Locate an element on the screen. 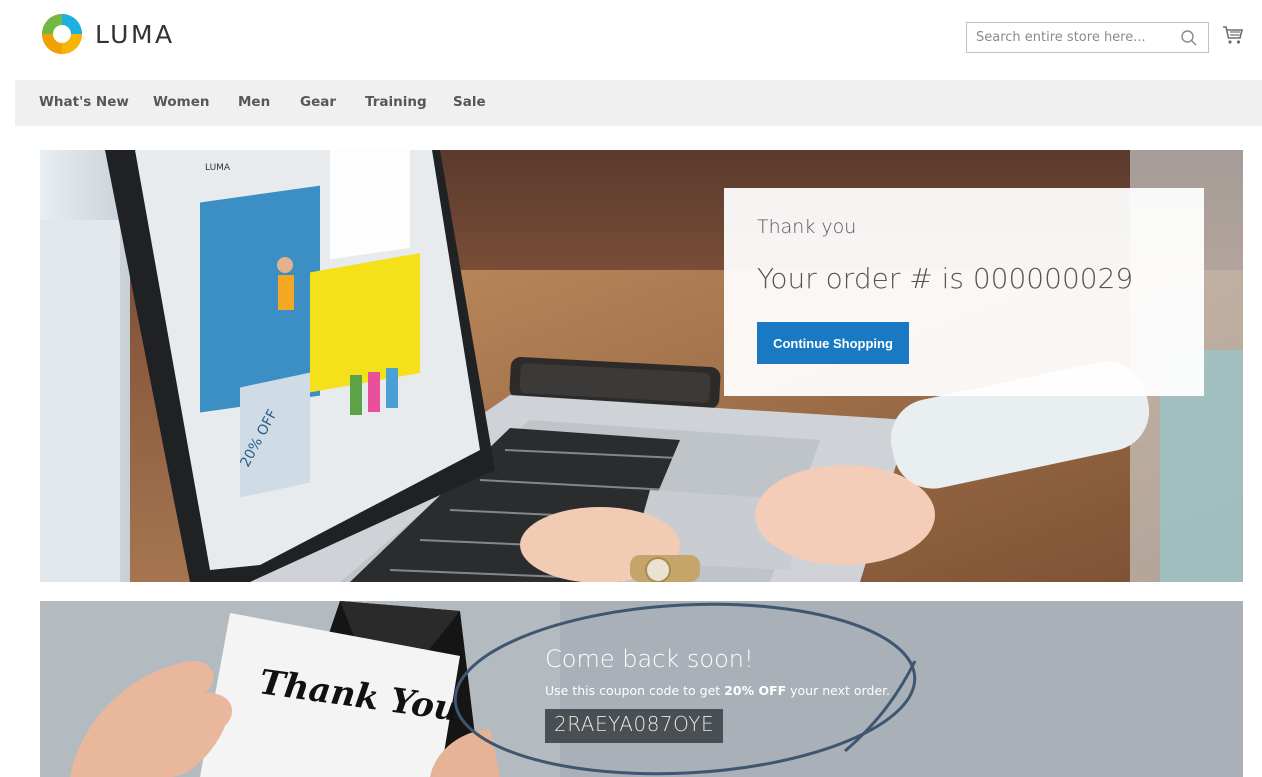 The width and height of the screenshot is (1262, 777). header: LUMA is located at coordinates (631, 40).